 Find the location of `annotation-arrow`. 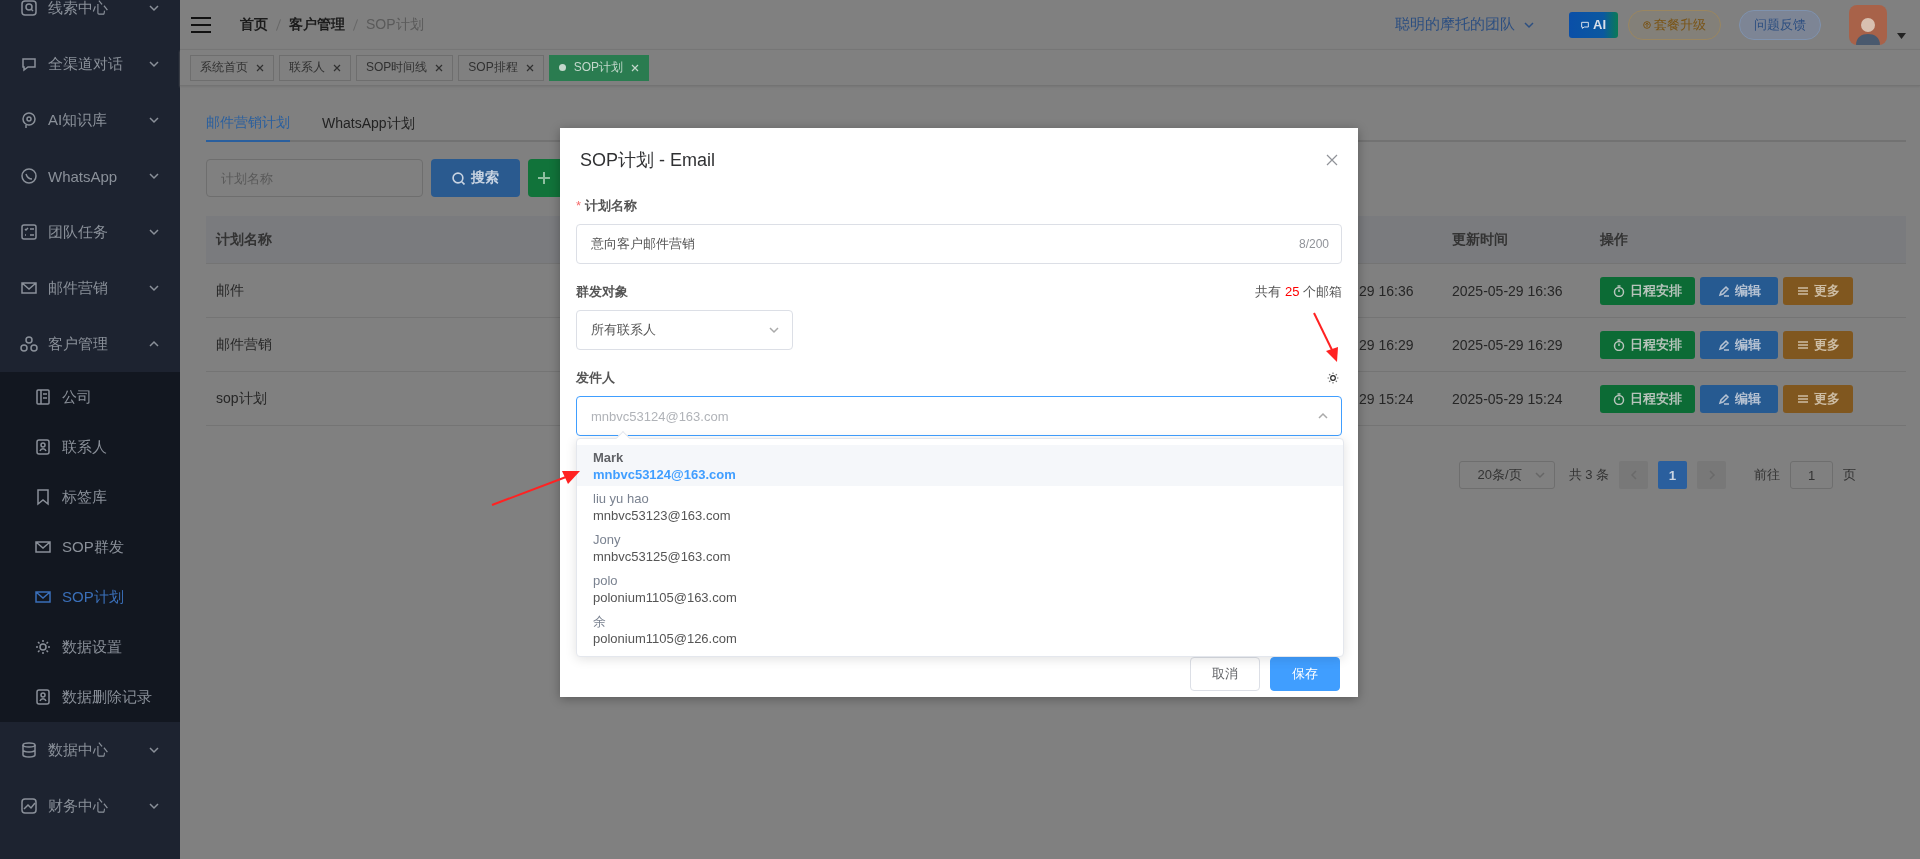

annotation-arrow is located at coordinates (1325, 337).